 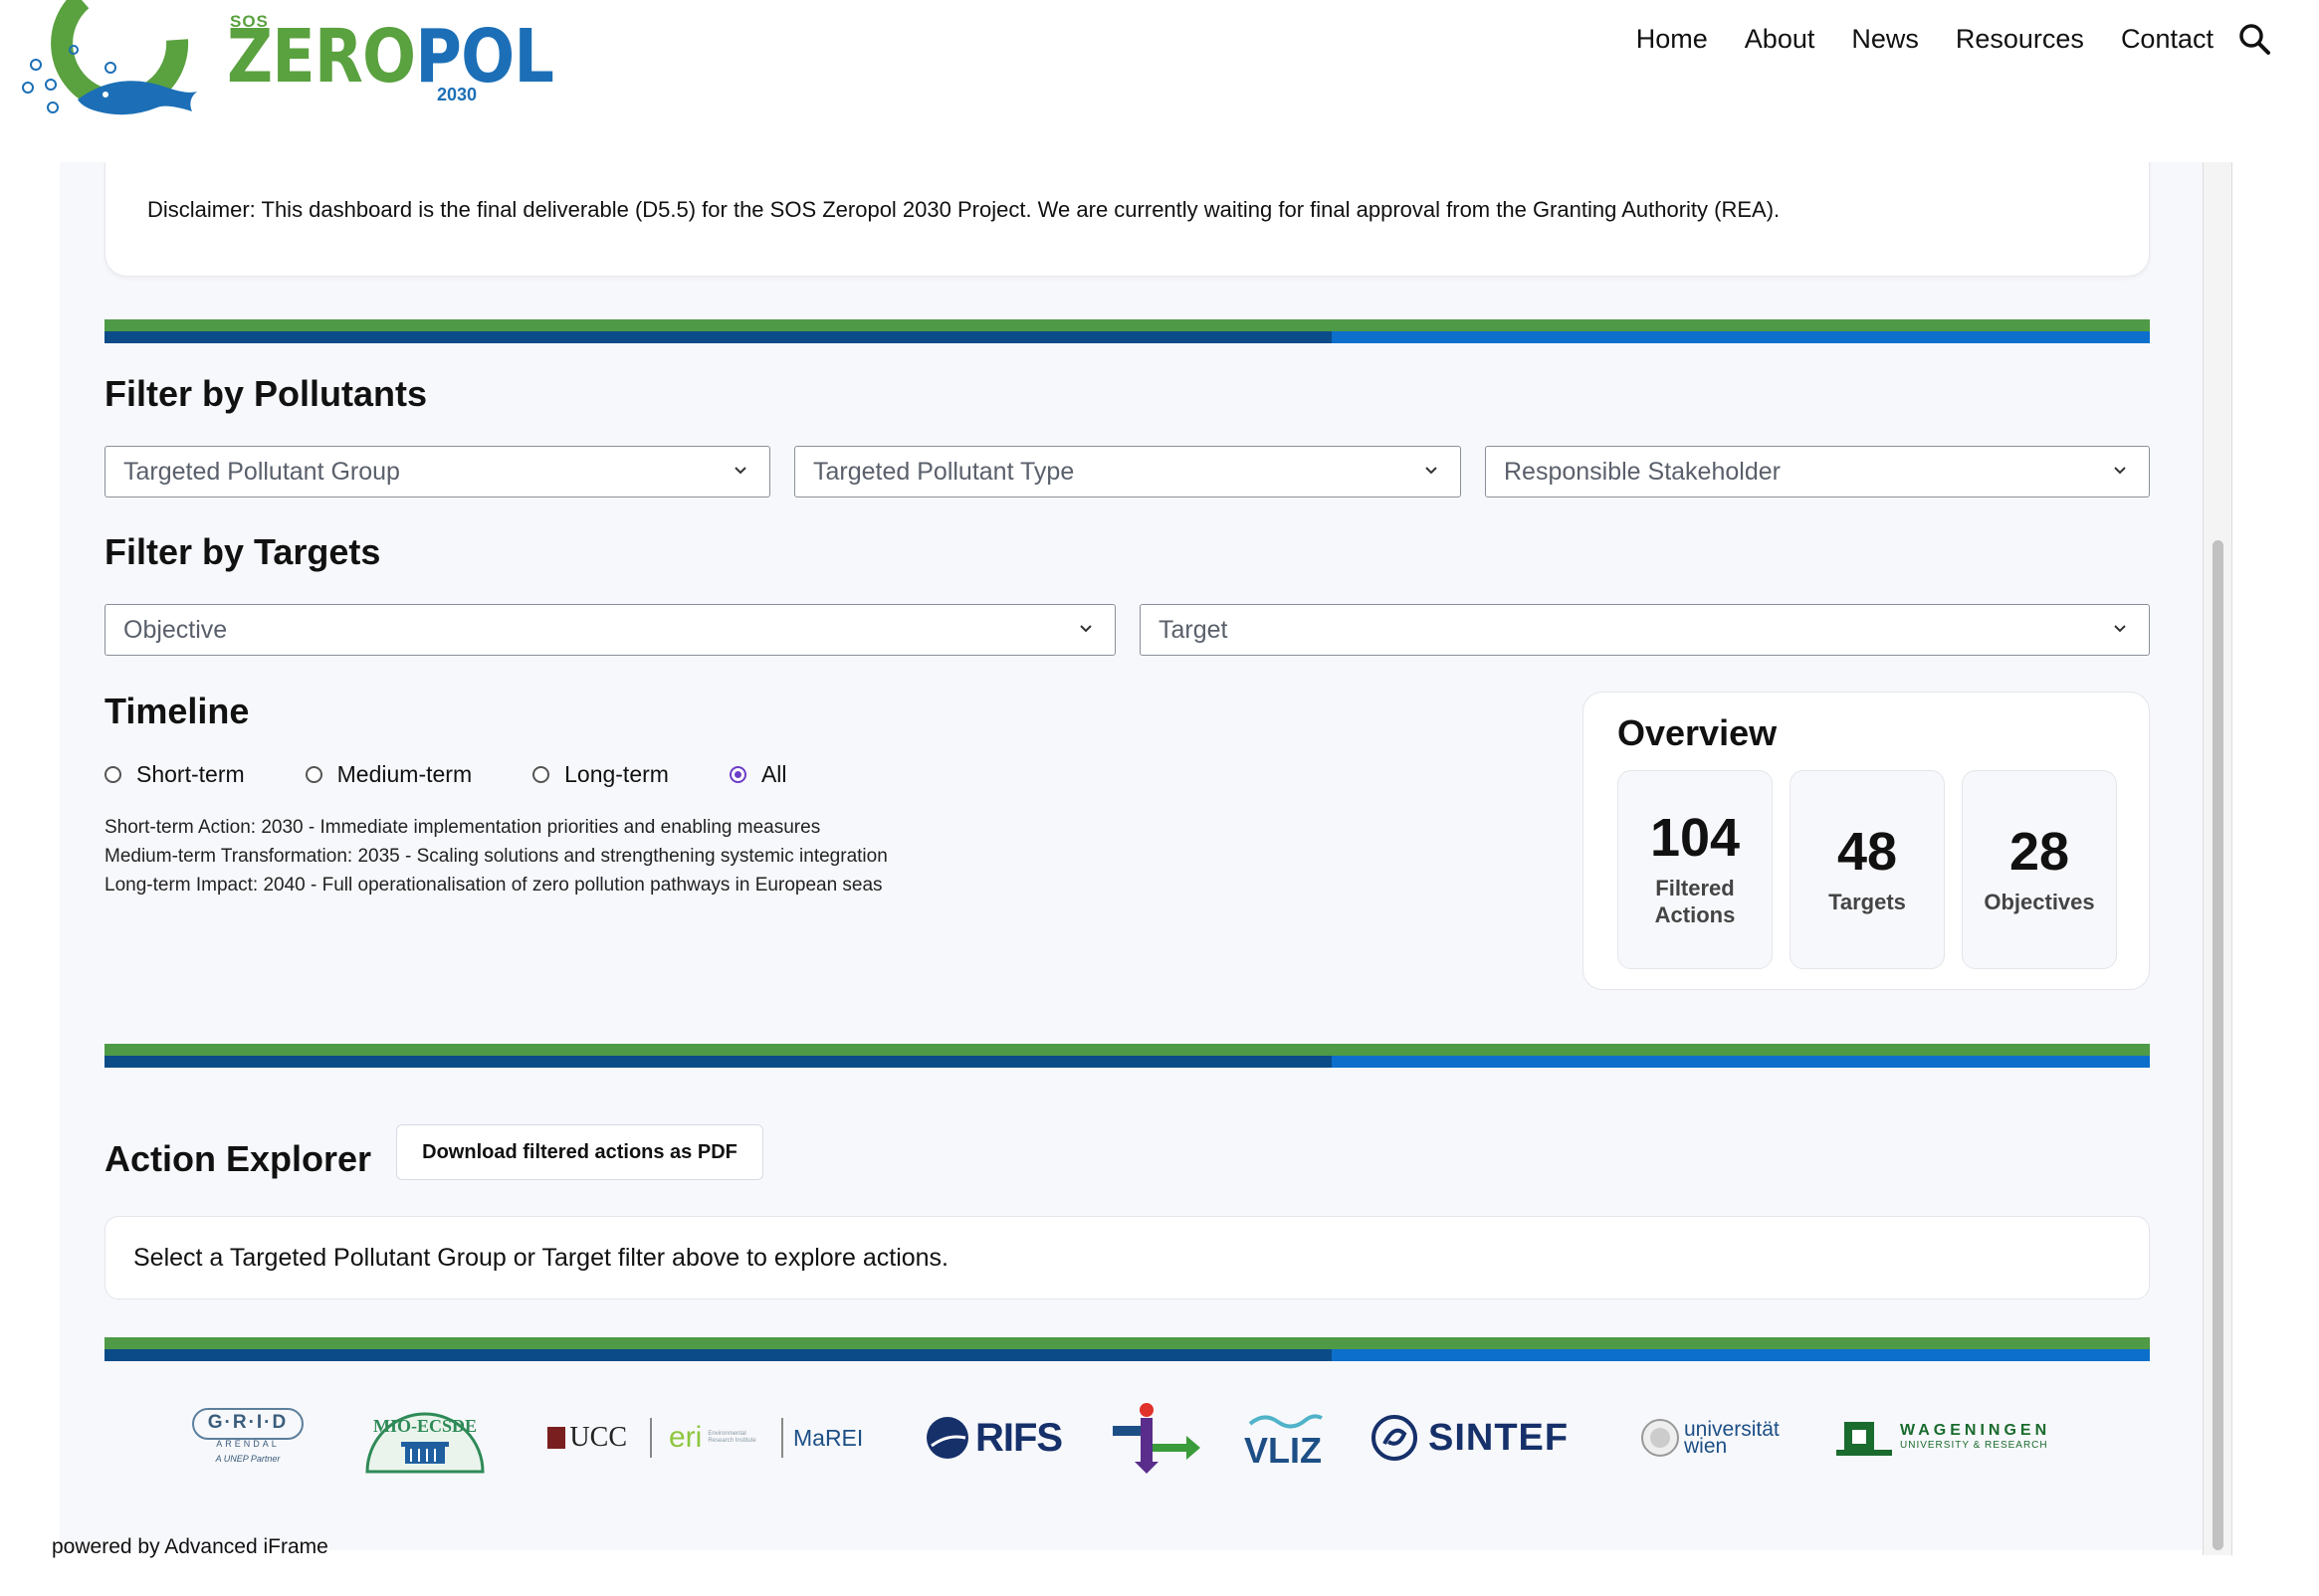 I want to click on stat-value: 104, so click(x=1695, y=838).